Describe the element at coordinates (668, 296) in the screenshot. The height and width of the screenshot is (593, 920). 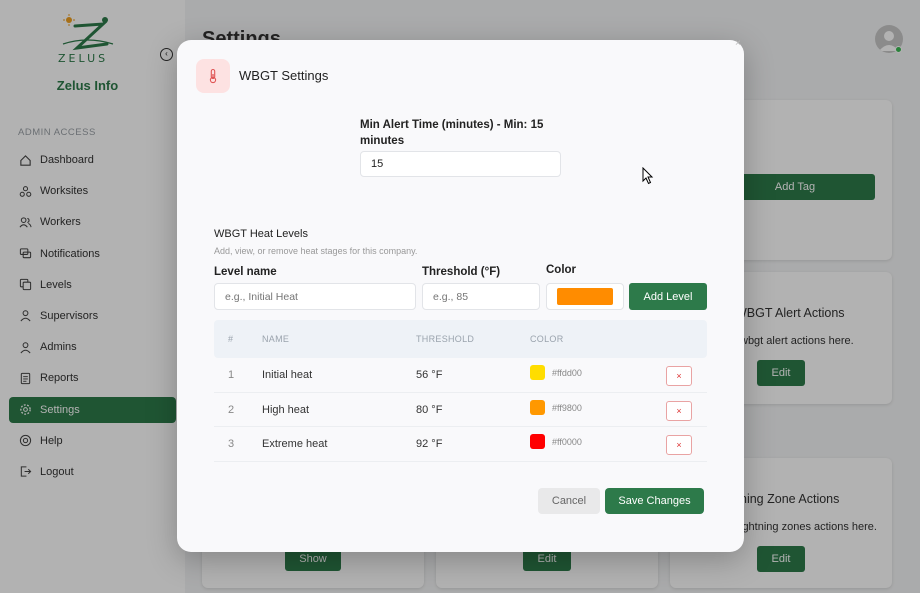
I see `add-level-button: Add Level` at that location.